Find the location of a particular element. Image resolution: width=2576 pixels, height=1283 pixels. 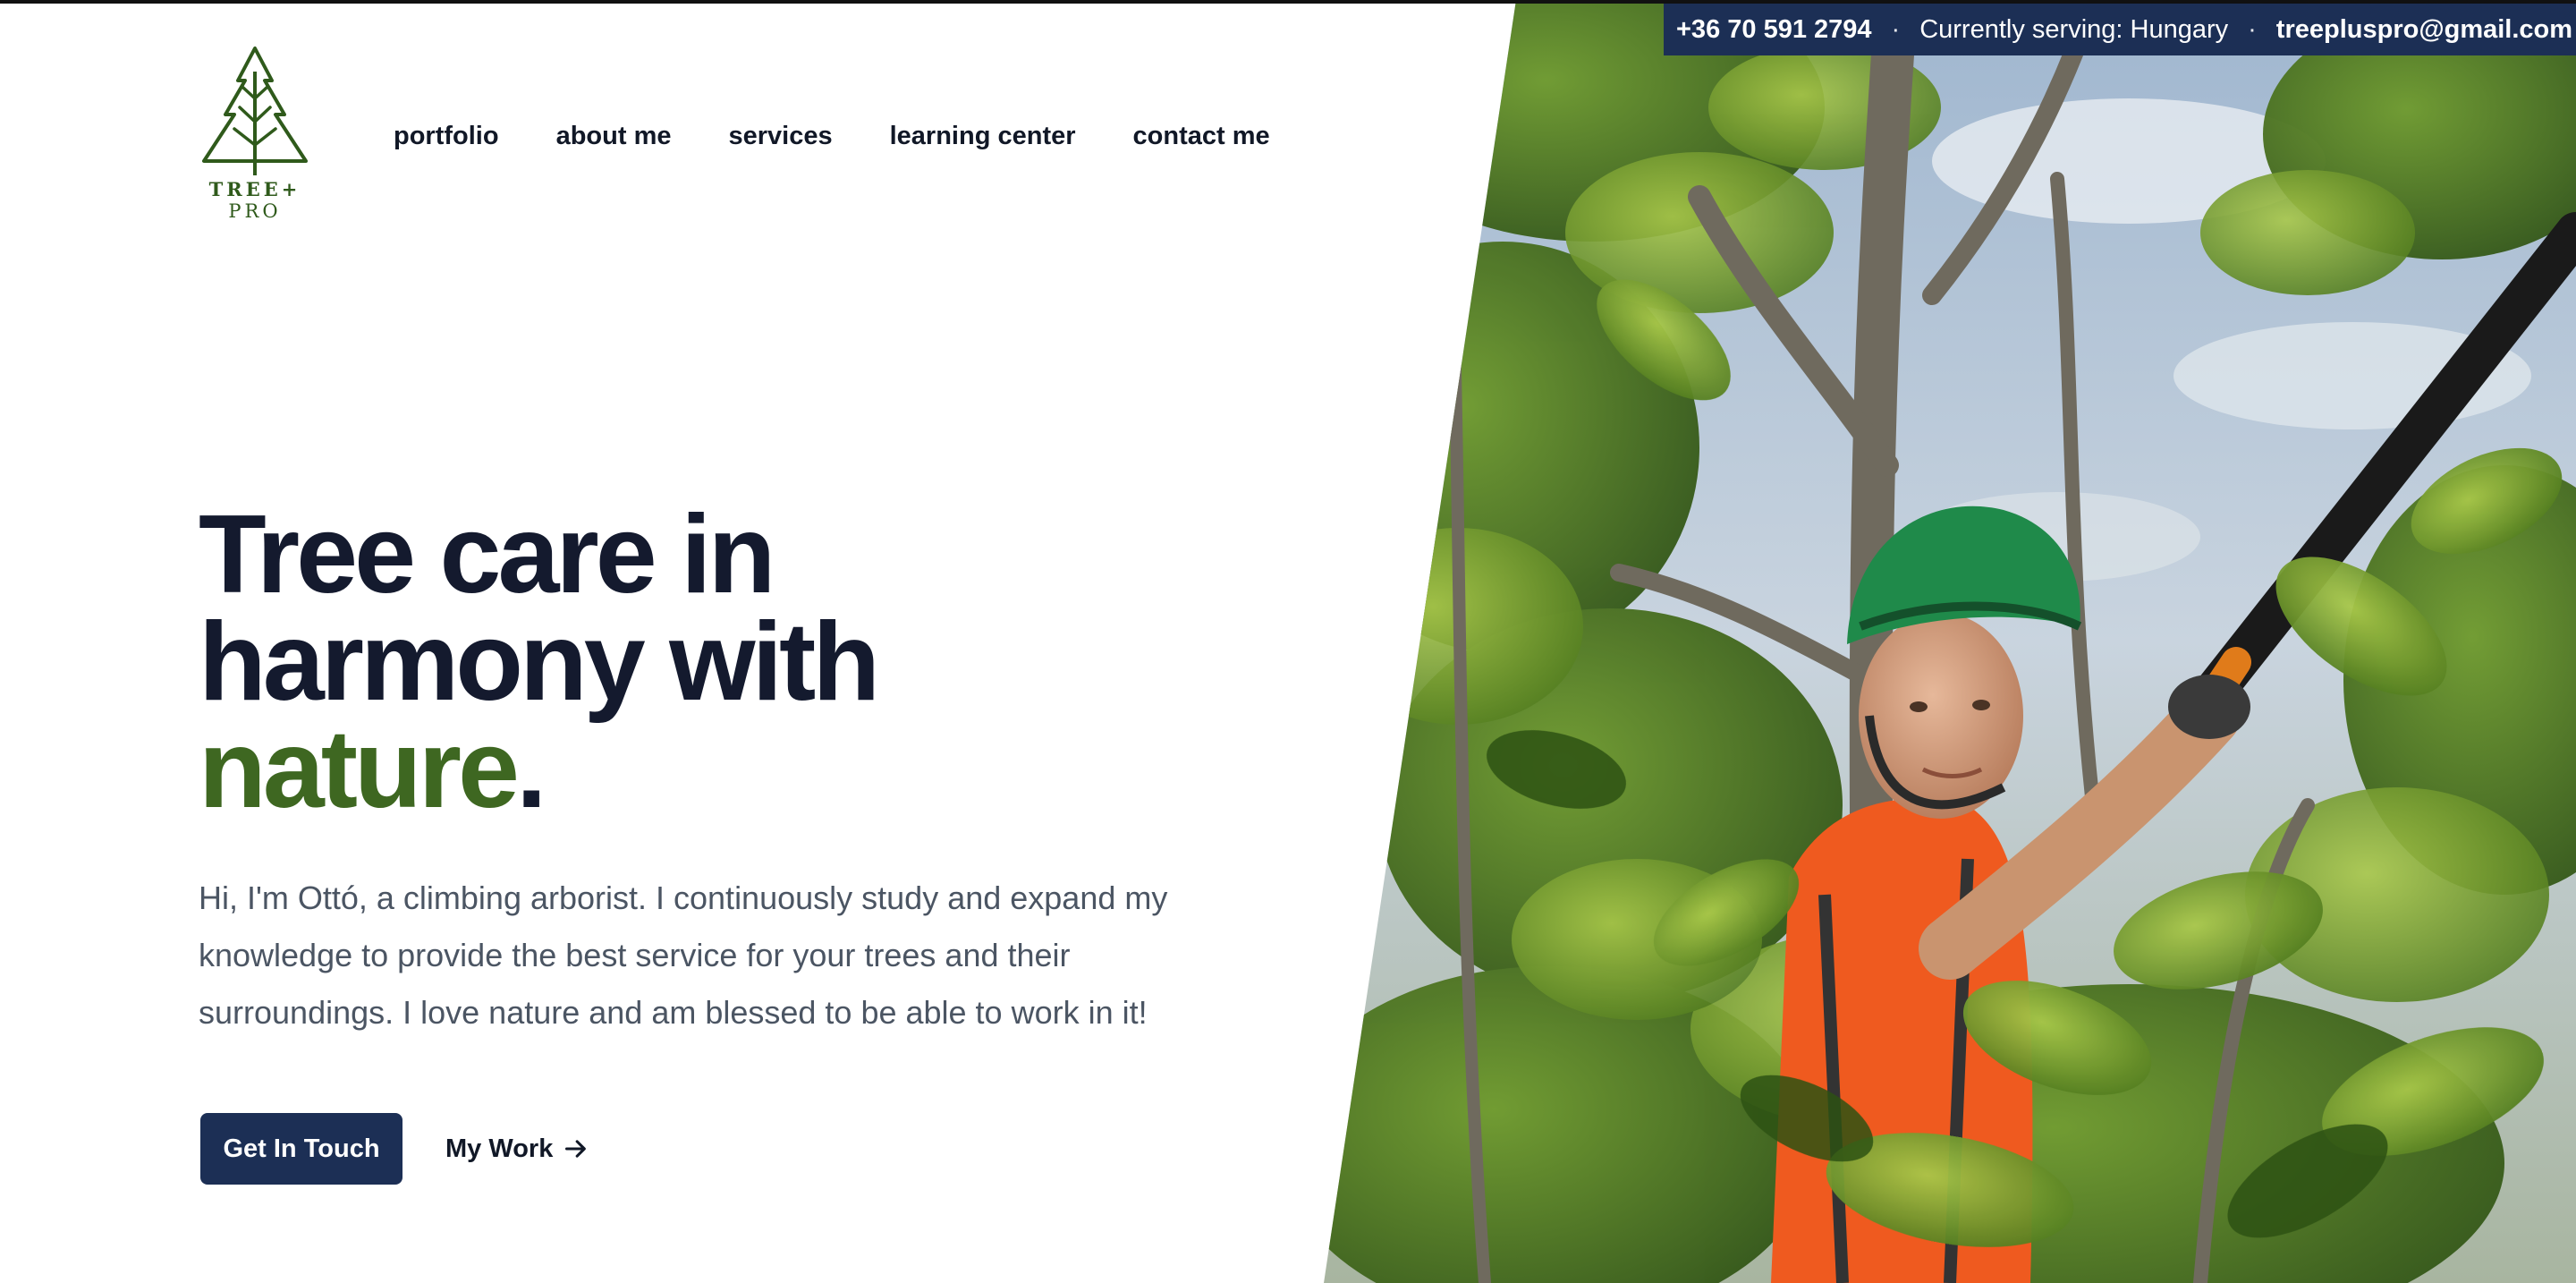

my-work-button: My Work is located at coordinates (517, 1149).